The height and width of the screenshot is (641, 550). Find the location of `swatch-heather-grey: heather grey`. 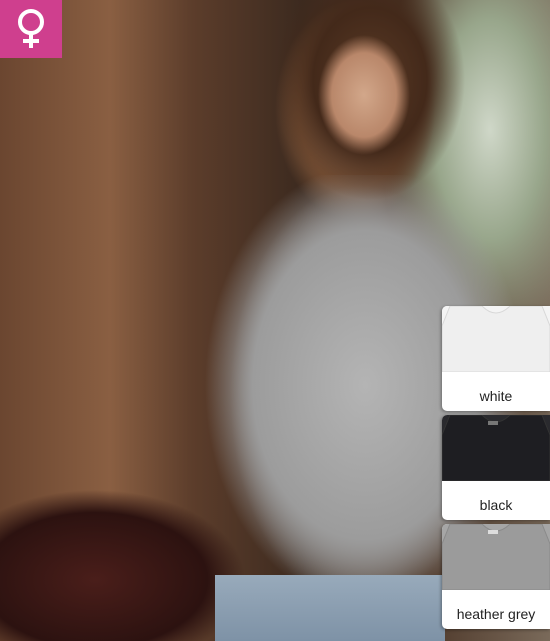

swatch-heather-grey: heather grey is located at coordinates (496, 576).